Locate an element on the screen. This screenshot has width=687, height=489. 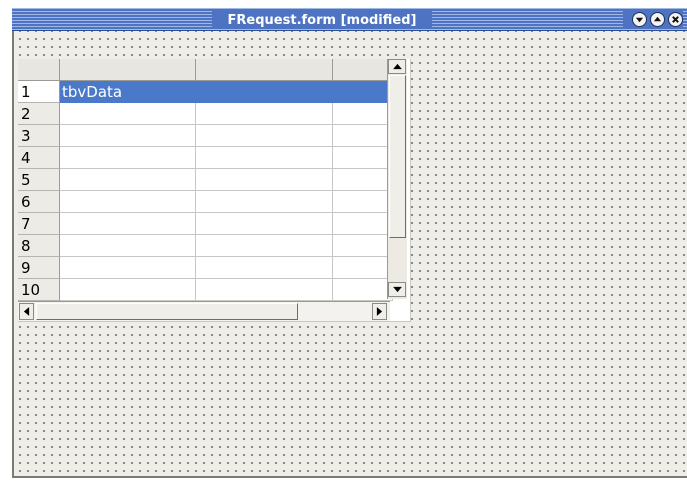
scroll-down-icon is located at coordinates (397, 289).